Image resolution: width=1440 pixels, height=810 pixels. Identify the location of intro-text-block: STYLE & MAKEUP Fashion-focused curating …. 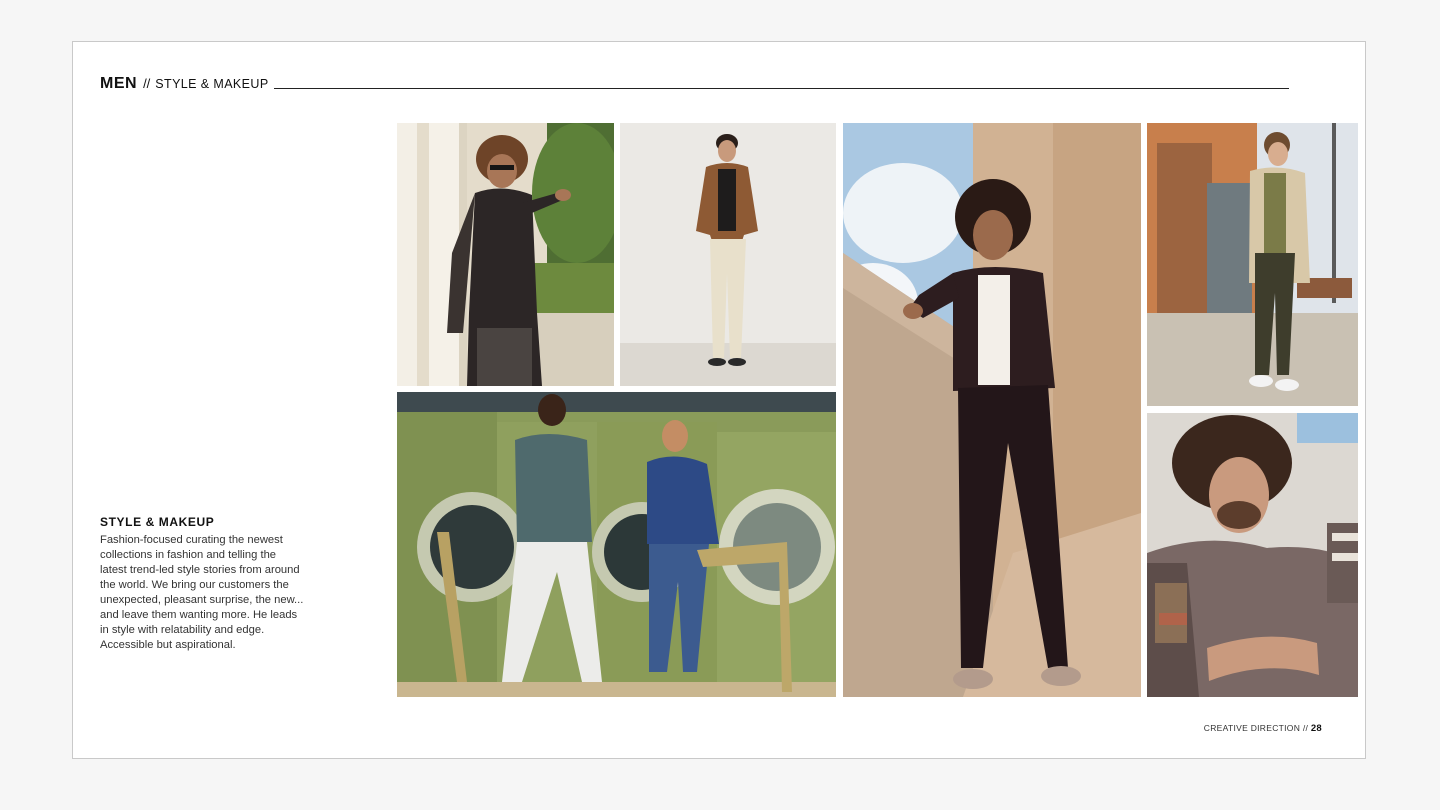
(202, 584).